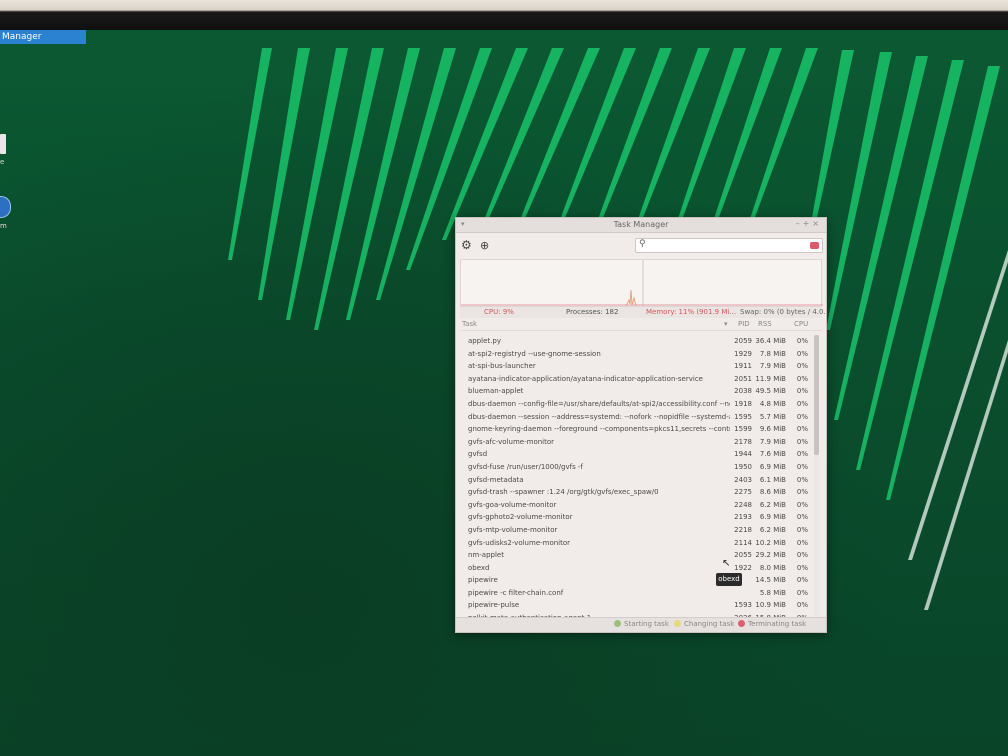 The width and height of the screenshot is (1008, 756). What do you see at coordinates (808, 223) in the screenshot?
I see `maximize-button: +` at bounding box center [808, 223].